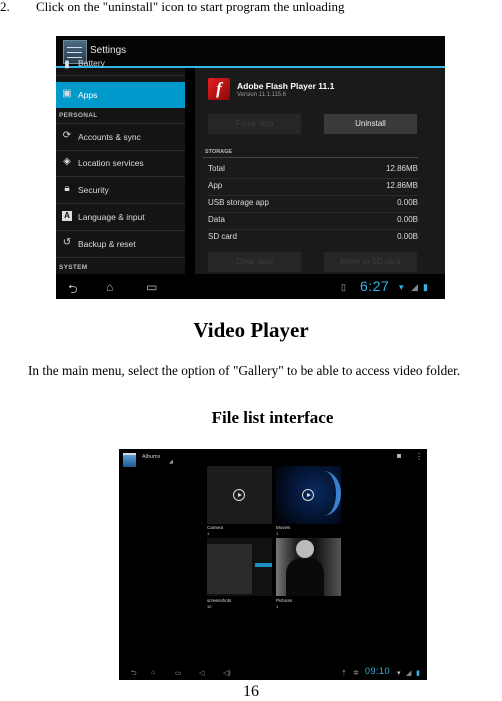 This screenshot has width=502, height=701. I want to click on status-clock: 09:10, so click(378, 671).